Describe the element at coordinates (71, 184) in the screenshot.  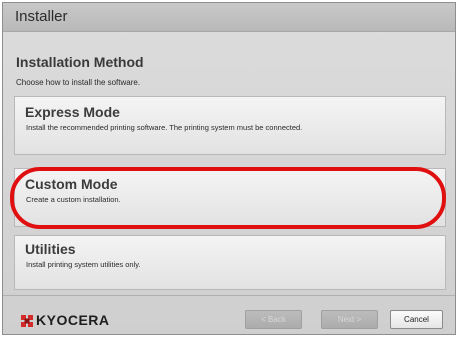
I see `custom-mode-title: Custom Mode` at that location.